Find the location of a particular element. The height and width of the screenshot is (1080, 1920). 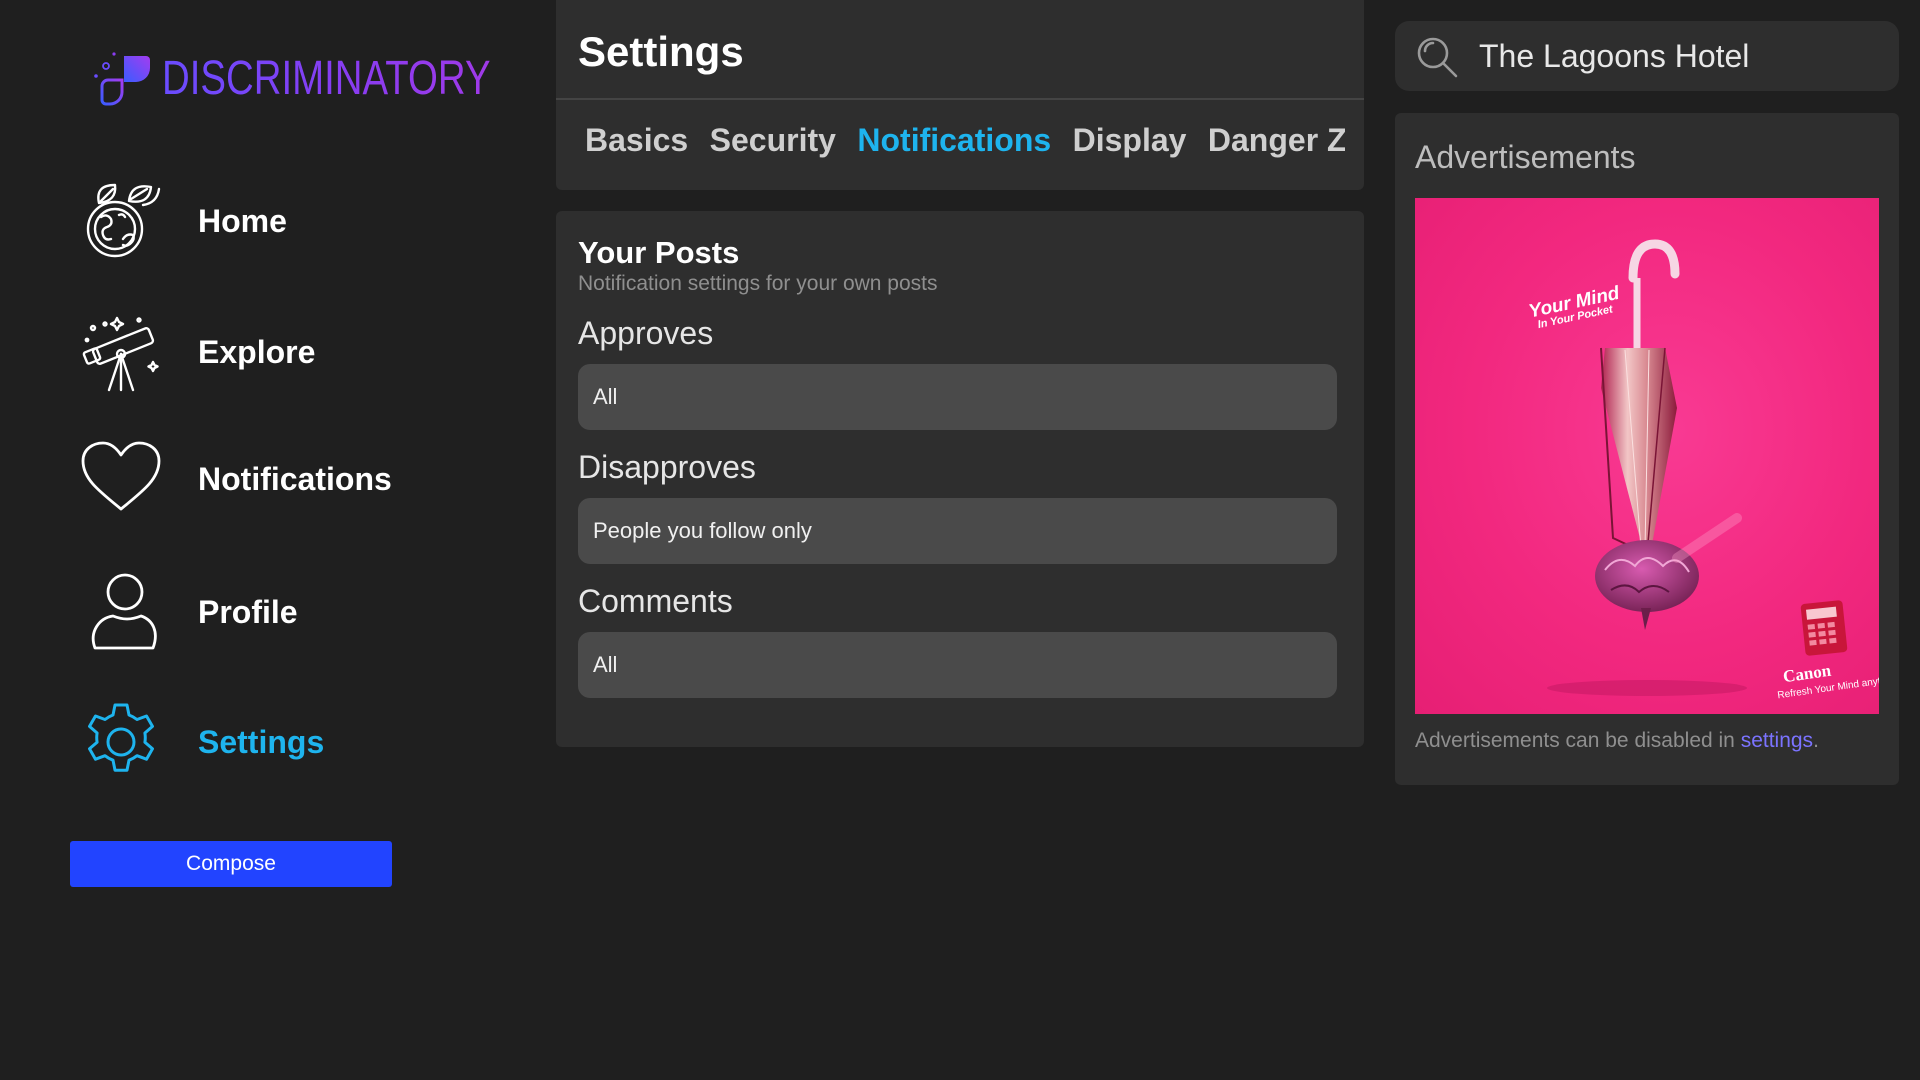

heart-icon is located at coordinates (121, 476).